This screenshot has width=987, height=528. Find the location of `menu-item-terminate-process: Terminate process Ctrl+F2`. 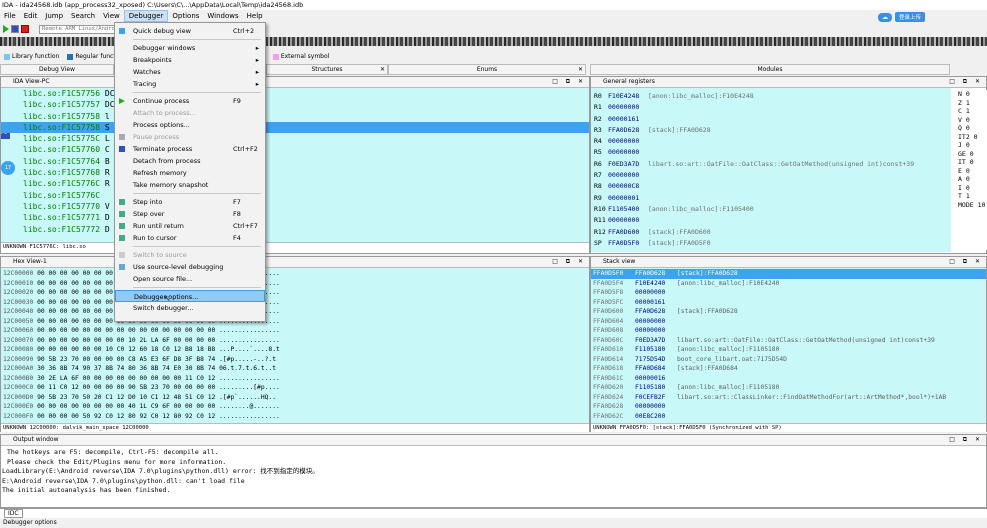

menu-item-terminate-process: Terminate process Ctrl+F2 is located at coordinates (190, 149).